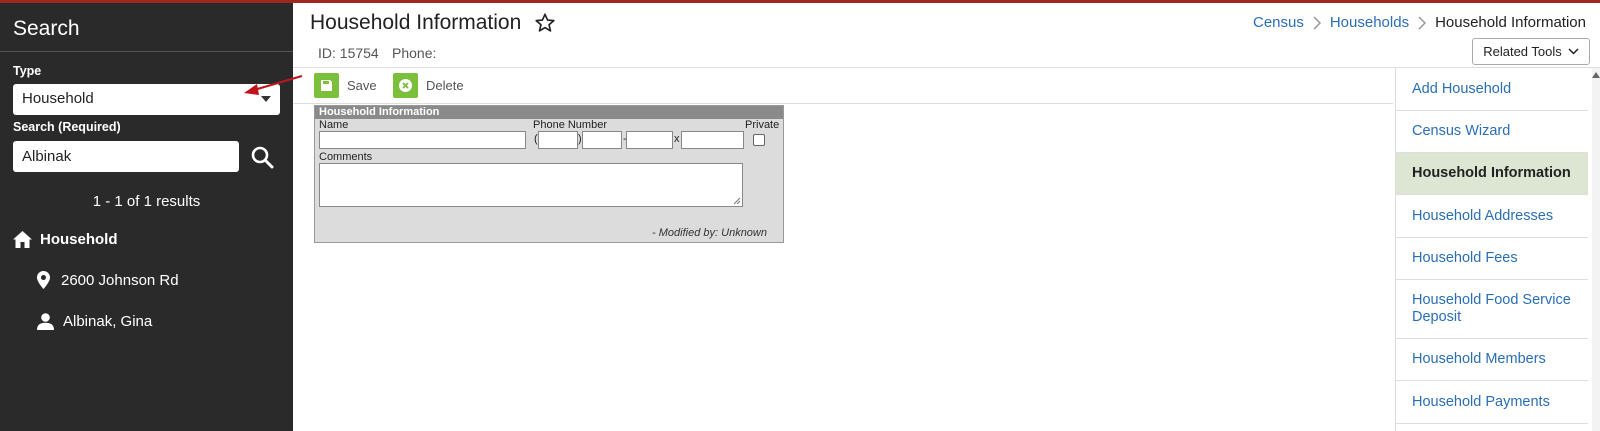  I want to click on map-pin-icon, so click(43, 280).